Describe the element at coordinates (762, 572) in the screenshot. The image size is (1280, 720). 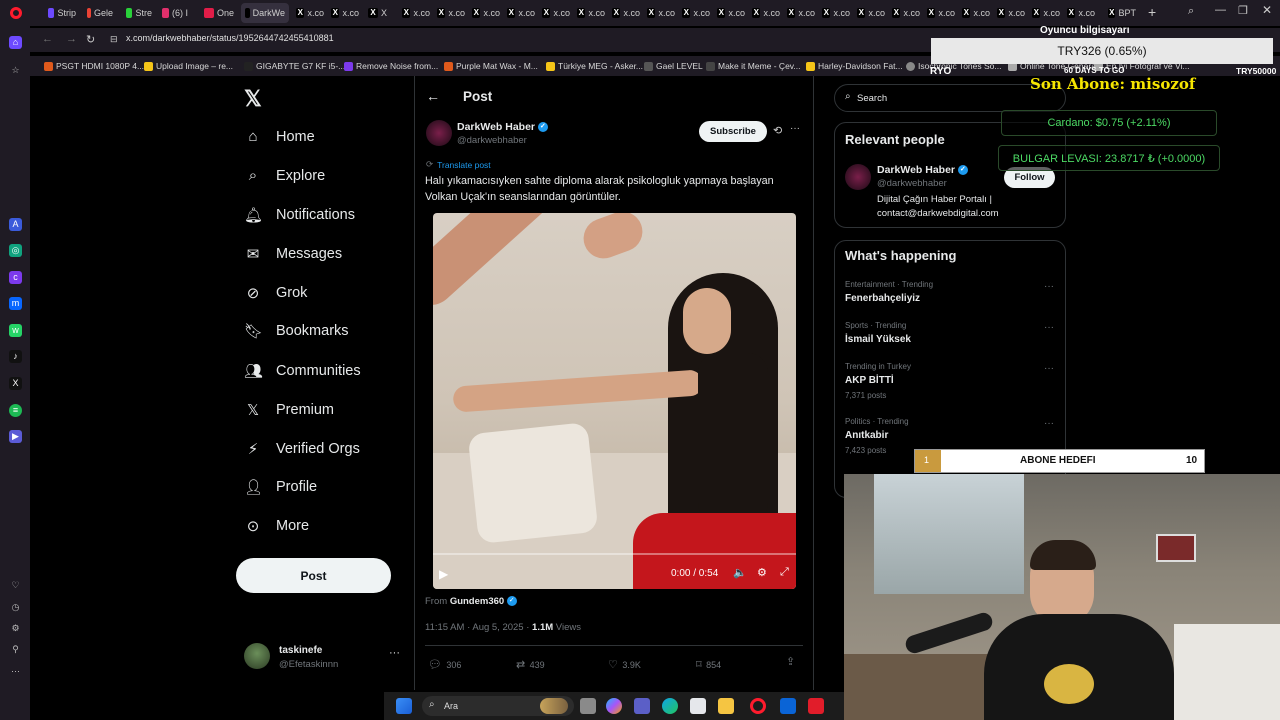
I see `video-settings-icon: ⚙` at that location.